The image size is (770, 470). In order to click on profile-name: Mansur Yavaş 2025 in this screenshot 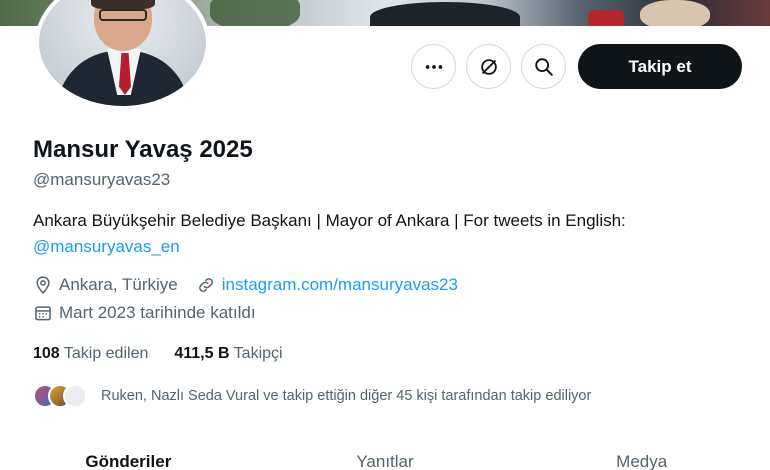, I will do `click(143, 149)`.